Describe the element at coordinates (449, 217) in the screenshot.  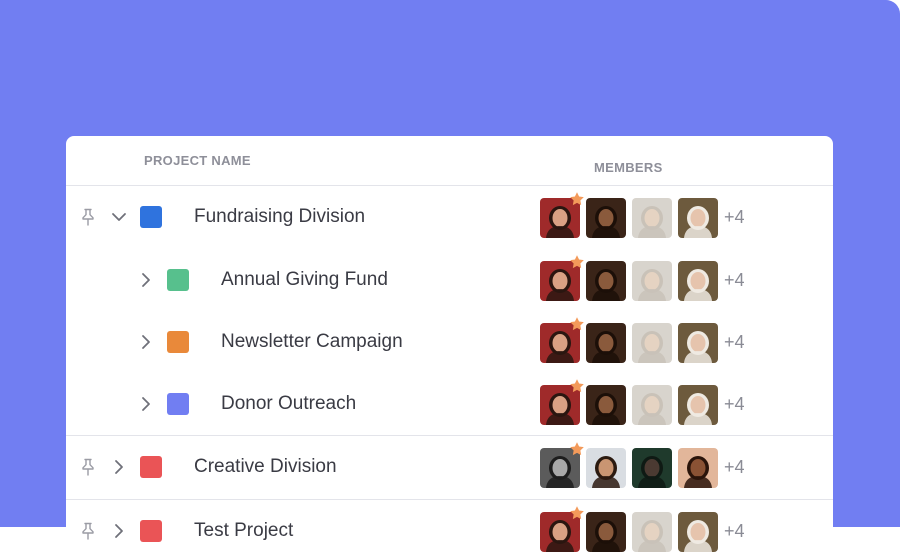
I see `table-row: Fundraising Division +4` at that location.